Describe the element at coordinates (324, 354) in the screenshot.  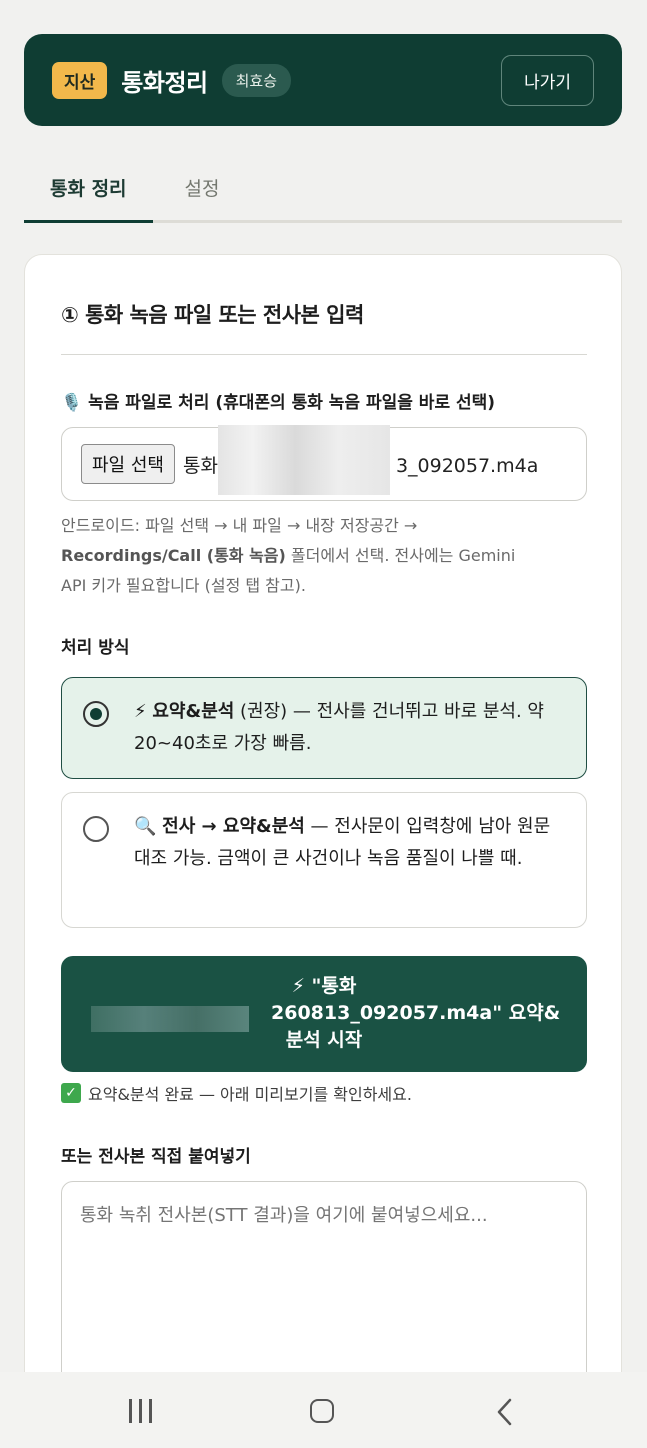
I see `divider` at that location.